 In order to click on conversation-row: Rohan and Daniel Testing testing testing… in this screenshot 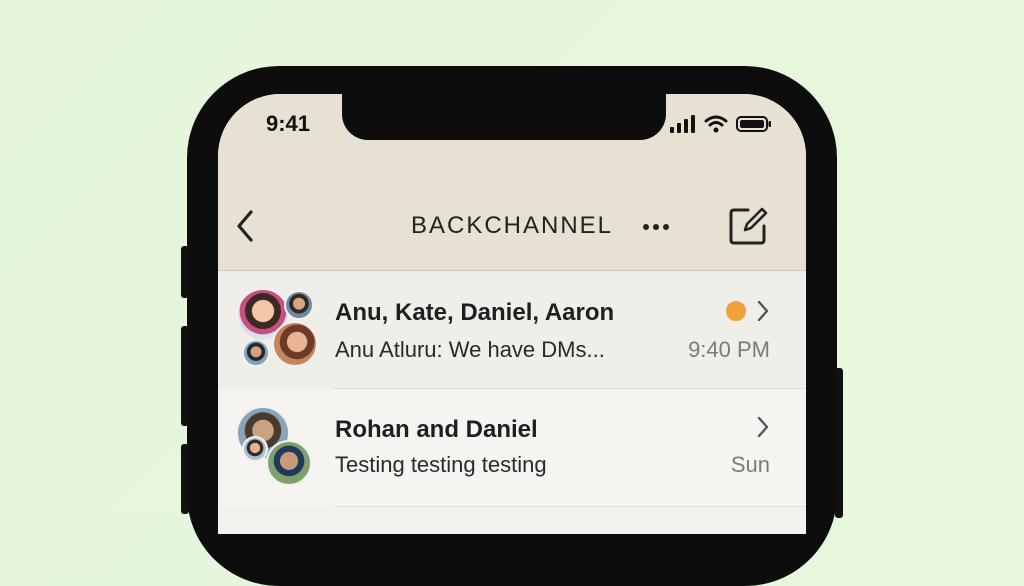, I will do `click(512, 448)`.